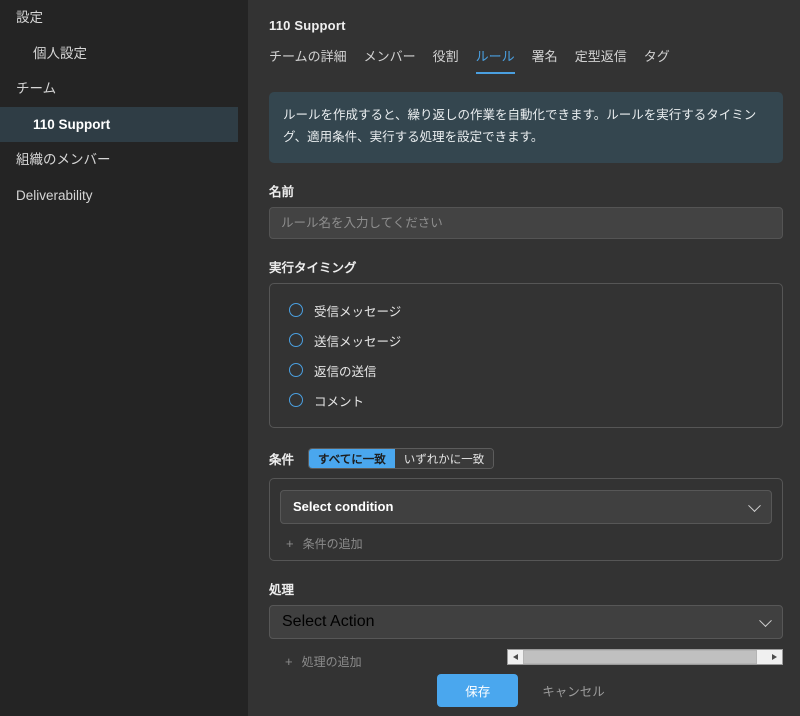  What do you see at coordinates (446, 60) in the screenshot?
I see `tab-roles: 役割` at bounding box center [446, 60].